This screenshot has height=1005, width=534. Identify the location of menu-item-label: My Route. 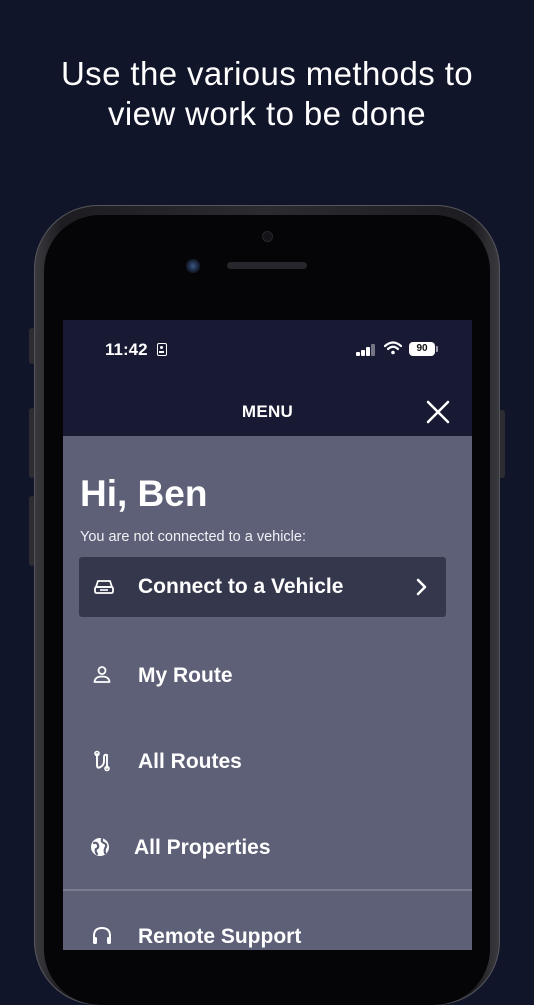
(185, 675).